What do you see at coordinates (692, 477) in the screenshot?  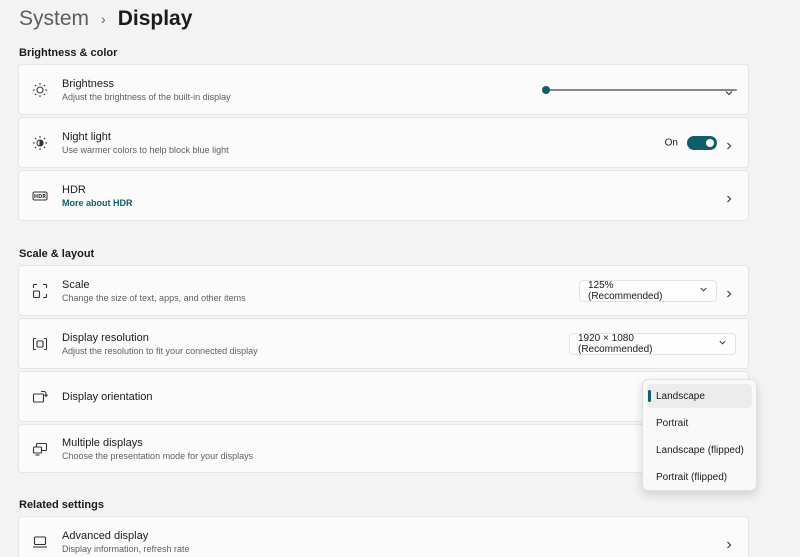 I see `orientation-option-label: Portrait (flipped)` at bounding box center [692, 477].